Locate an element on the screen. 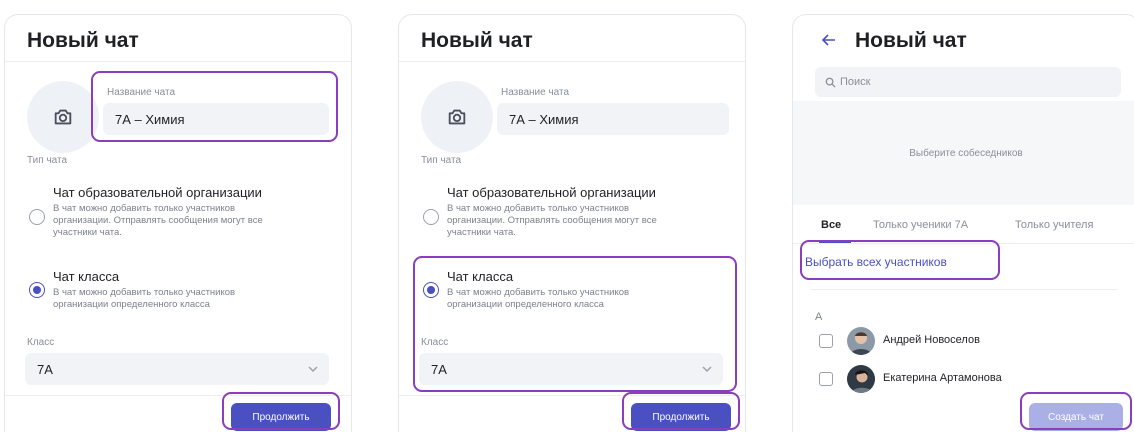 Image resolution: width=1134 pixels, height=432 pixels. participant-tabs: Все Только ученики 7А Только учителя is located at coordinates (973, 228).